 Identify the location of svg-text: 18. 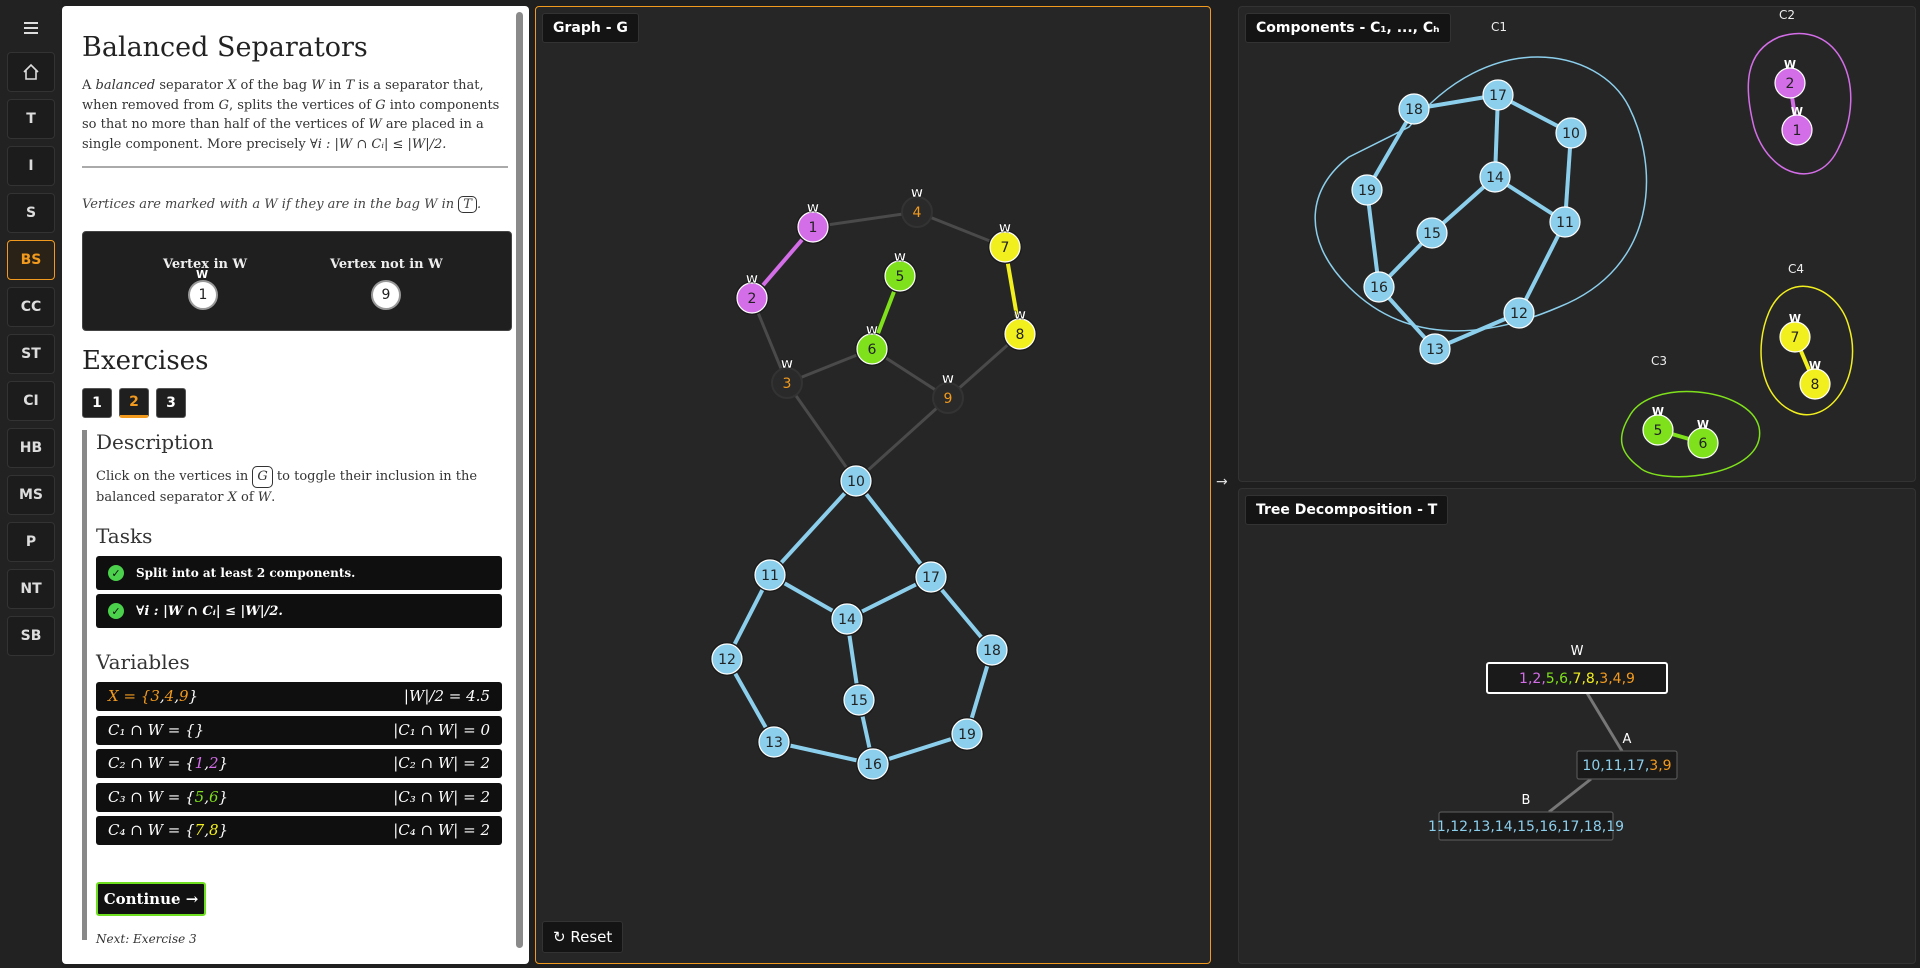
(1414, 110).